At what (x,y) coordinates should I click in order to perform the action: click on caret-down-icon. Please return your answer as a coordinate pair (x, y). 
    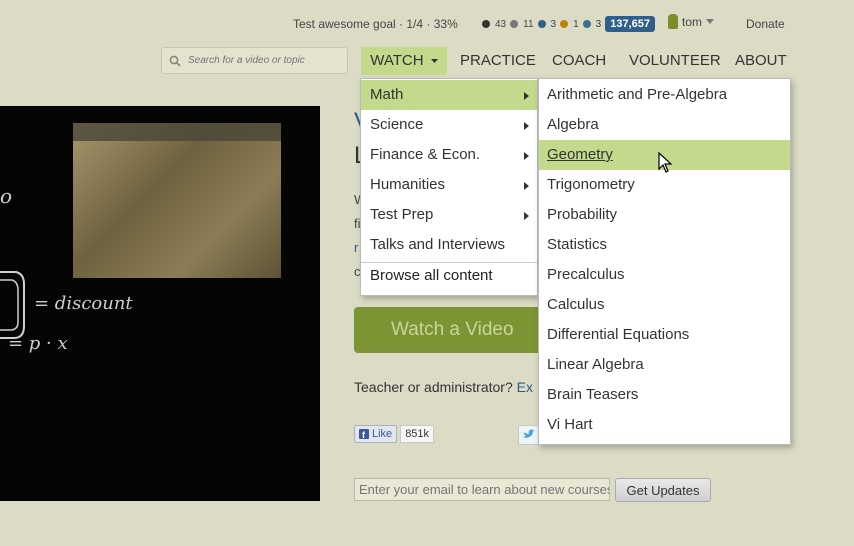
    Looking at the image, I should click on (434, 60).